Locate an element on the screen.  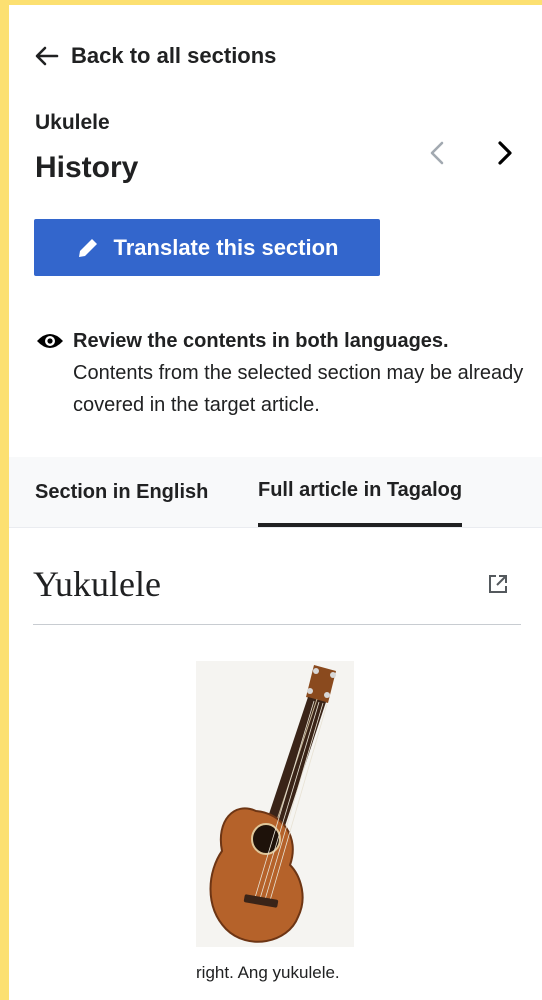
image-caption: right. Ang yukulele. is located at coordinates (268, 972).